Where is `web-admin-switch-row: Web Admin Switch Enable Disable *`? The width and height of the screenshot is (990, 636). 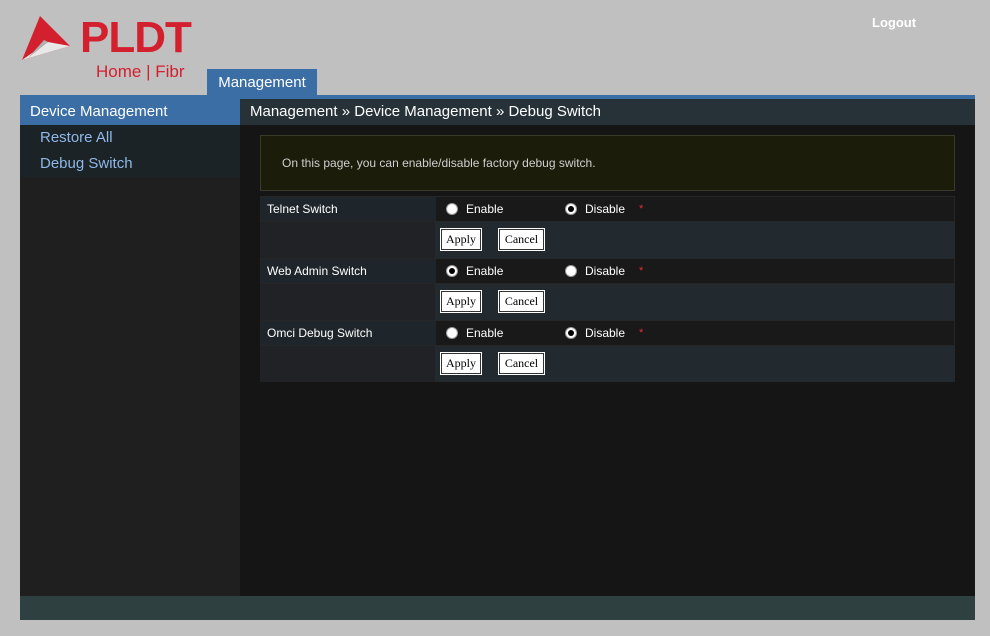
web-admin-switch-row: Web Admin Switch Enable Disable * is located at coordinates (607, 271).